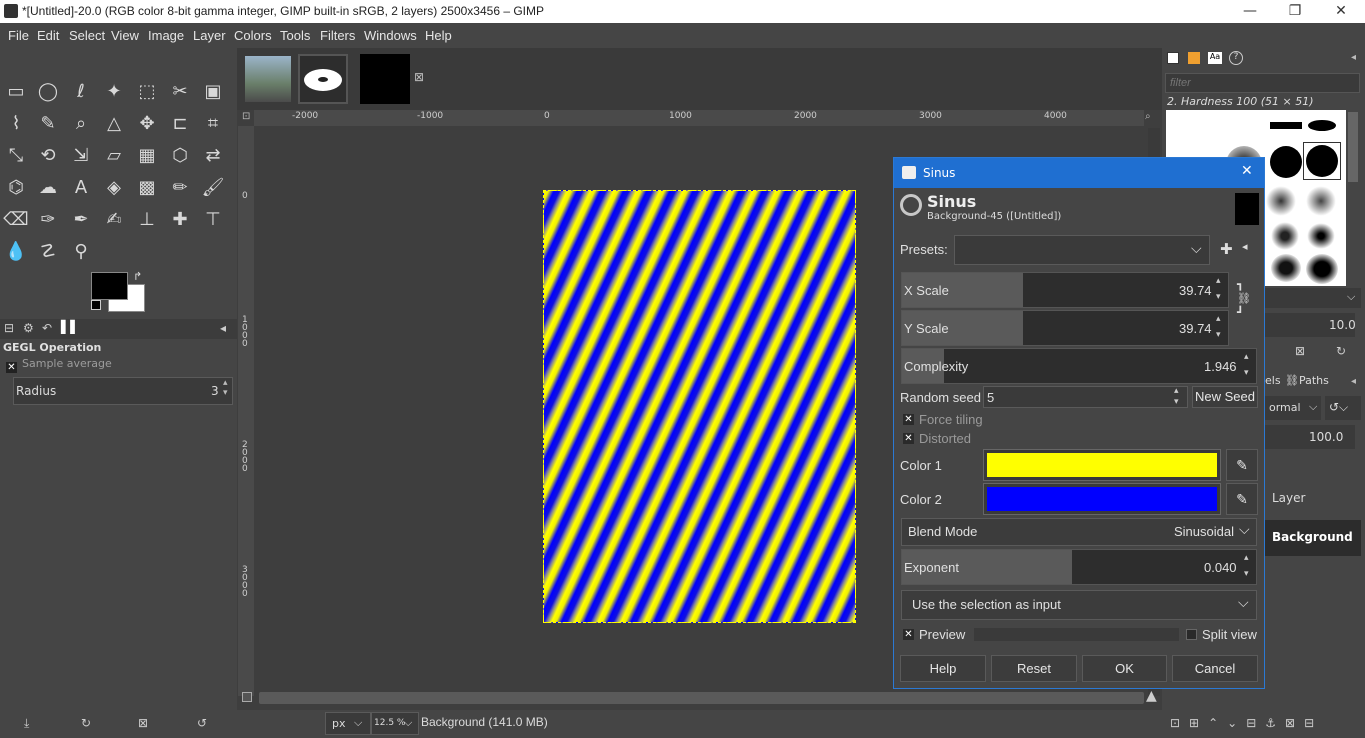 This screenshot has width=1365, height=738. I want to click on move-icon: ✥, so click(147, 124).